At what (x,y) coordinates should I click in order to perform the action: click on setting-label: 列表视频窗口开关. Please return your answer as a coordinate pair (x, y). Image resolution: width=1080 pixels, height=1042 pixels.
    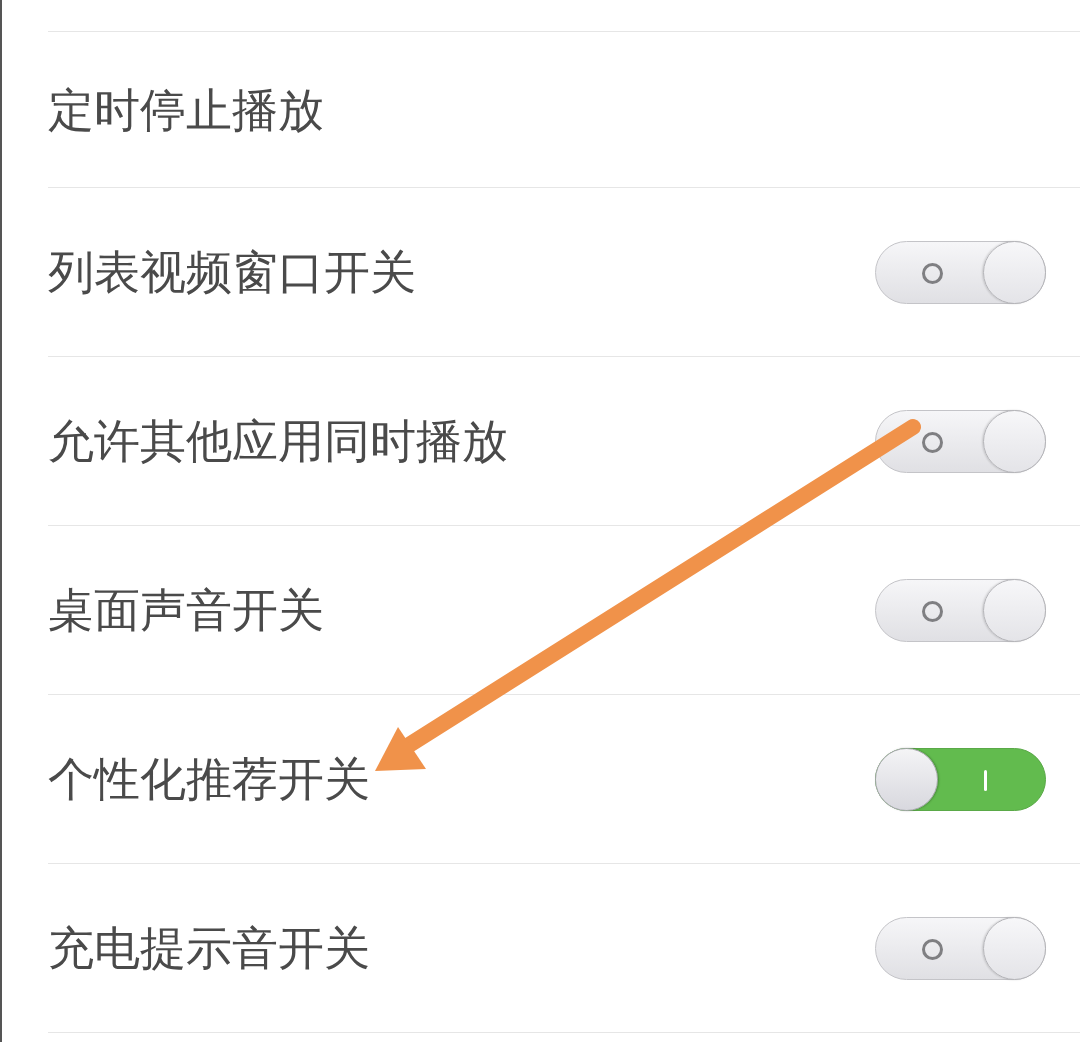
    Looking at the image, I should click on (232, 272).